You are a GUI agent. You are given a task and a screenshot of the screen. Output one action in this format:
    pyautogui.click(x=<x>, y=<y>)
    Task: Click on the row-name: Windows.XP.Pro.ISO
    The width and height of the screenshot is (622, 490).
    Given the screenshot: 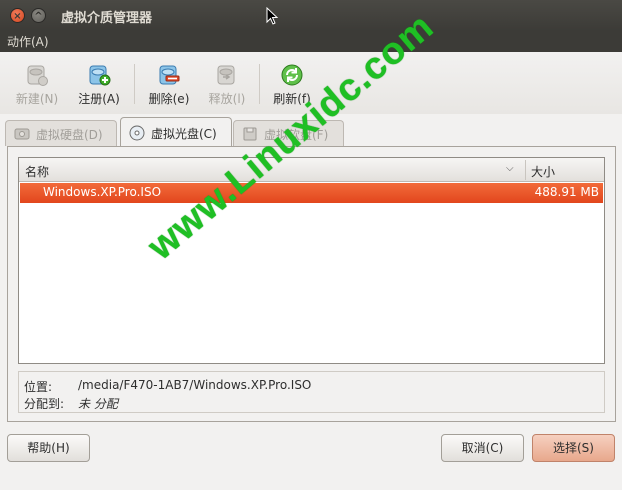 What is the action you would take?
    pyautogui.click(x=102, y=192)
    